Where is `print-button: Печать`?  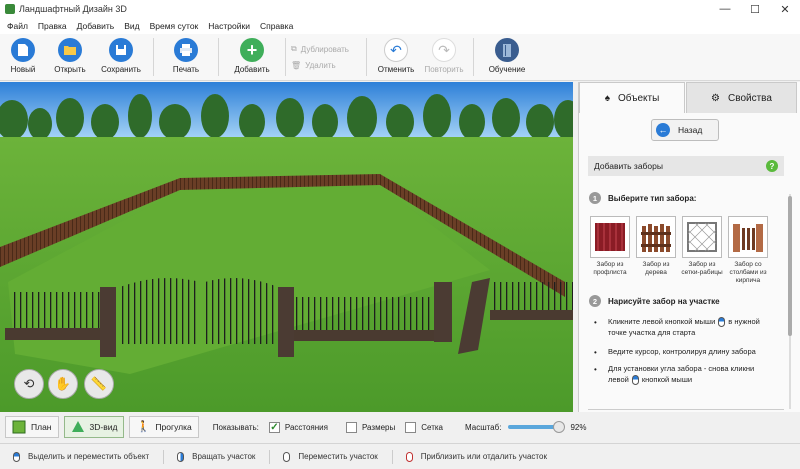 print-button: Печать is located at coordinates (186, 54).